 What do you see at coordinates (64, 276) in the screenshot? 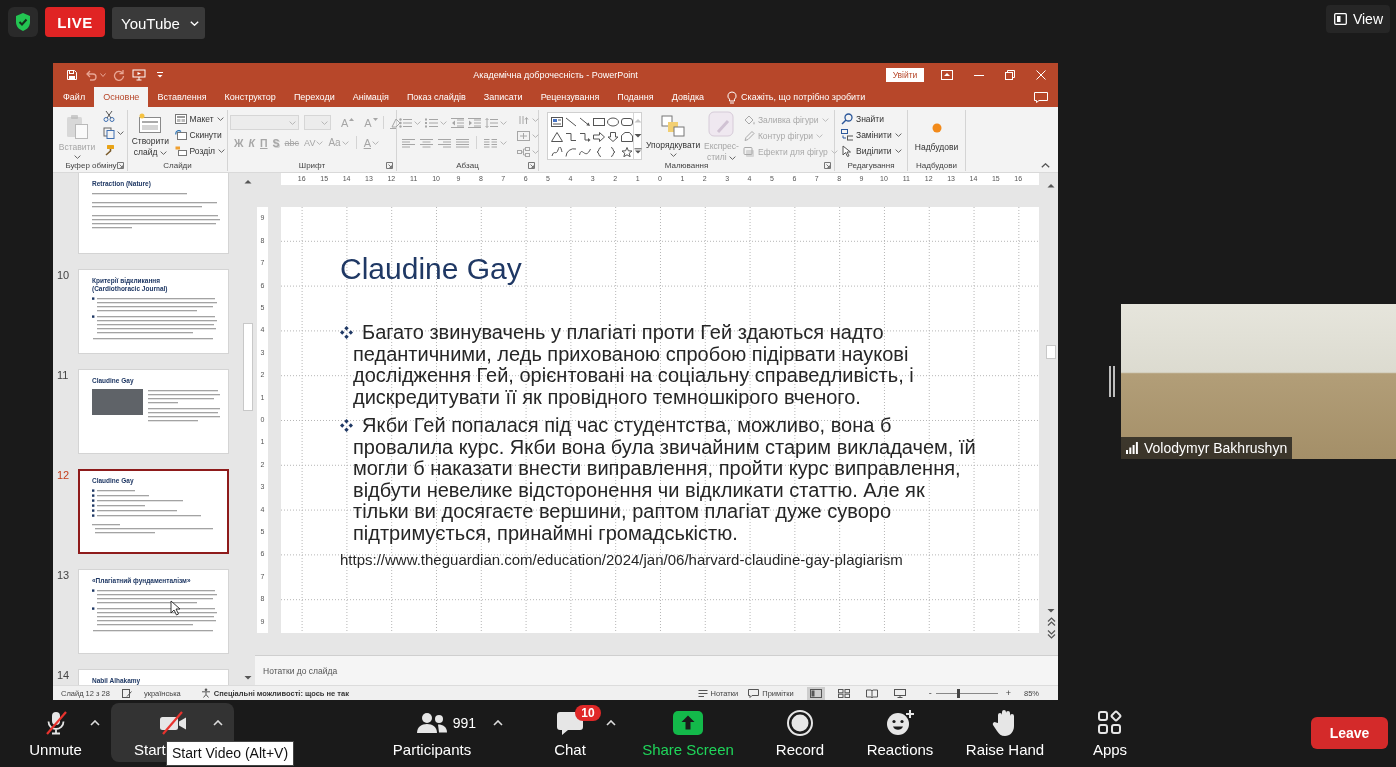
I see `slide-number: 10` at bounding box center [64, 276].